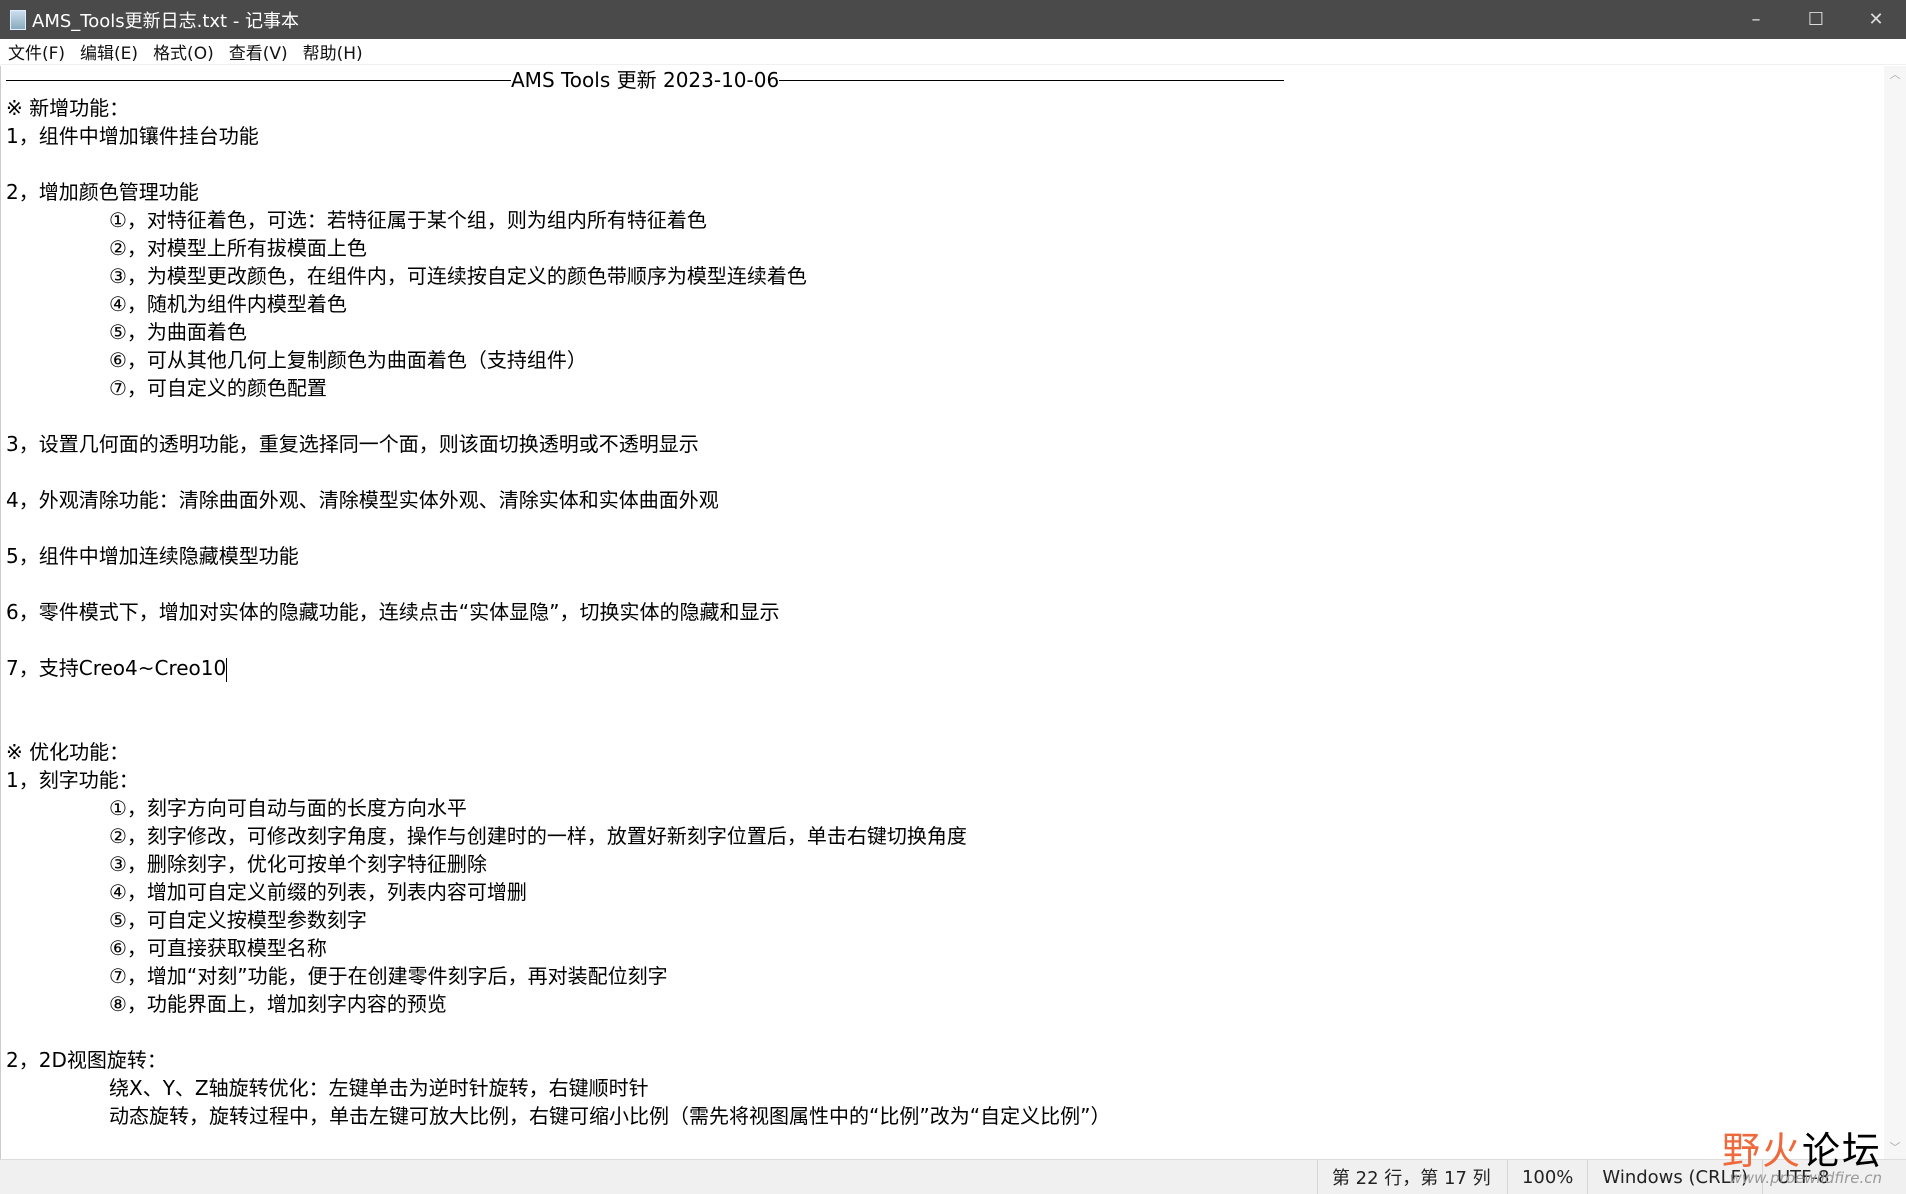 The image size is (1906, 1194). What do you see at coordinates (218, 948) in the screenshot?
I see `line-text: ⑥，可直接获取模型名称` at bounding box center [218, 948].